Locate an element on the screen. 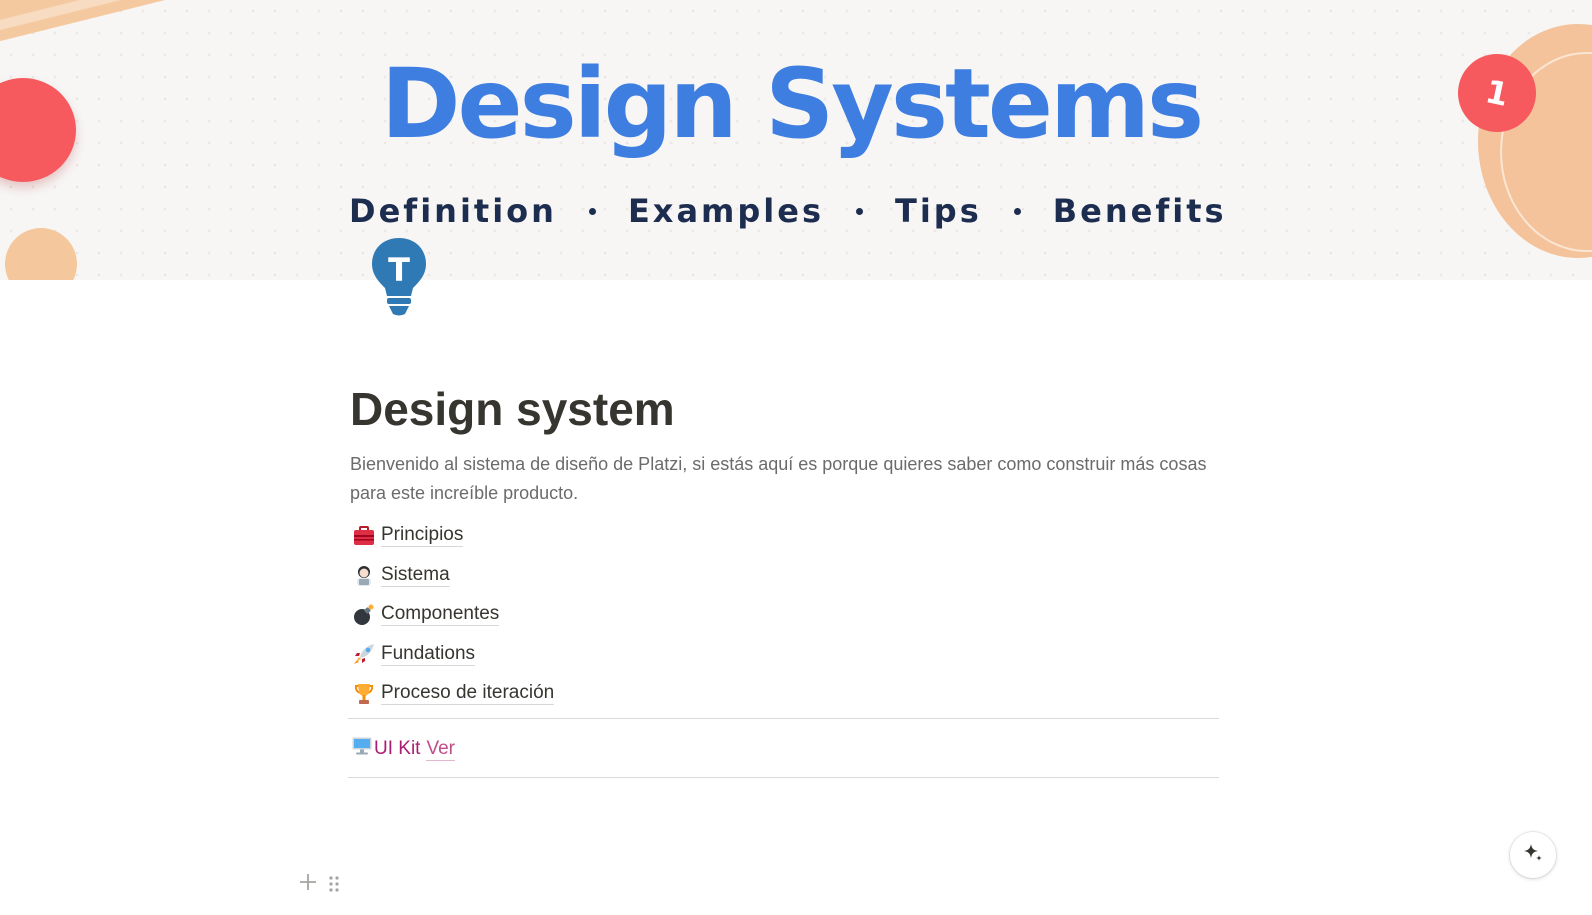  page-link-label: Componentes is located at coordinates (440, 615).